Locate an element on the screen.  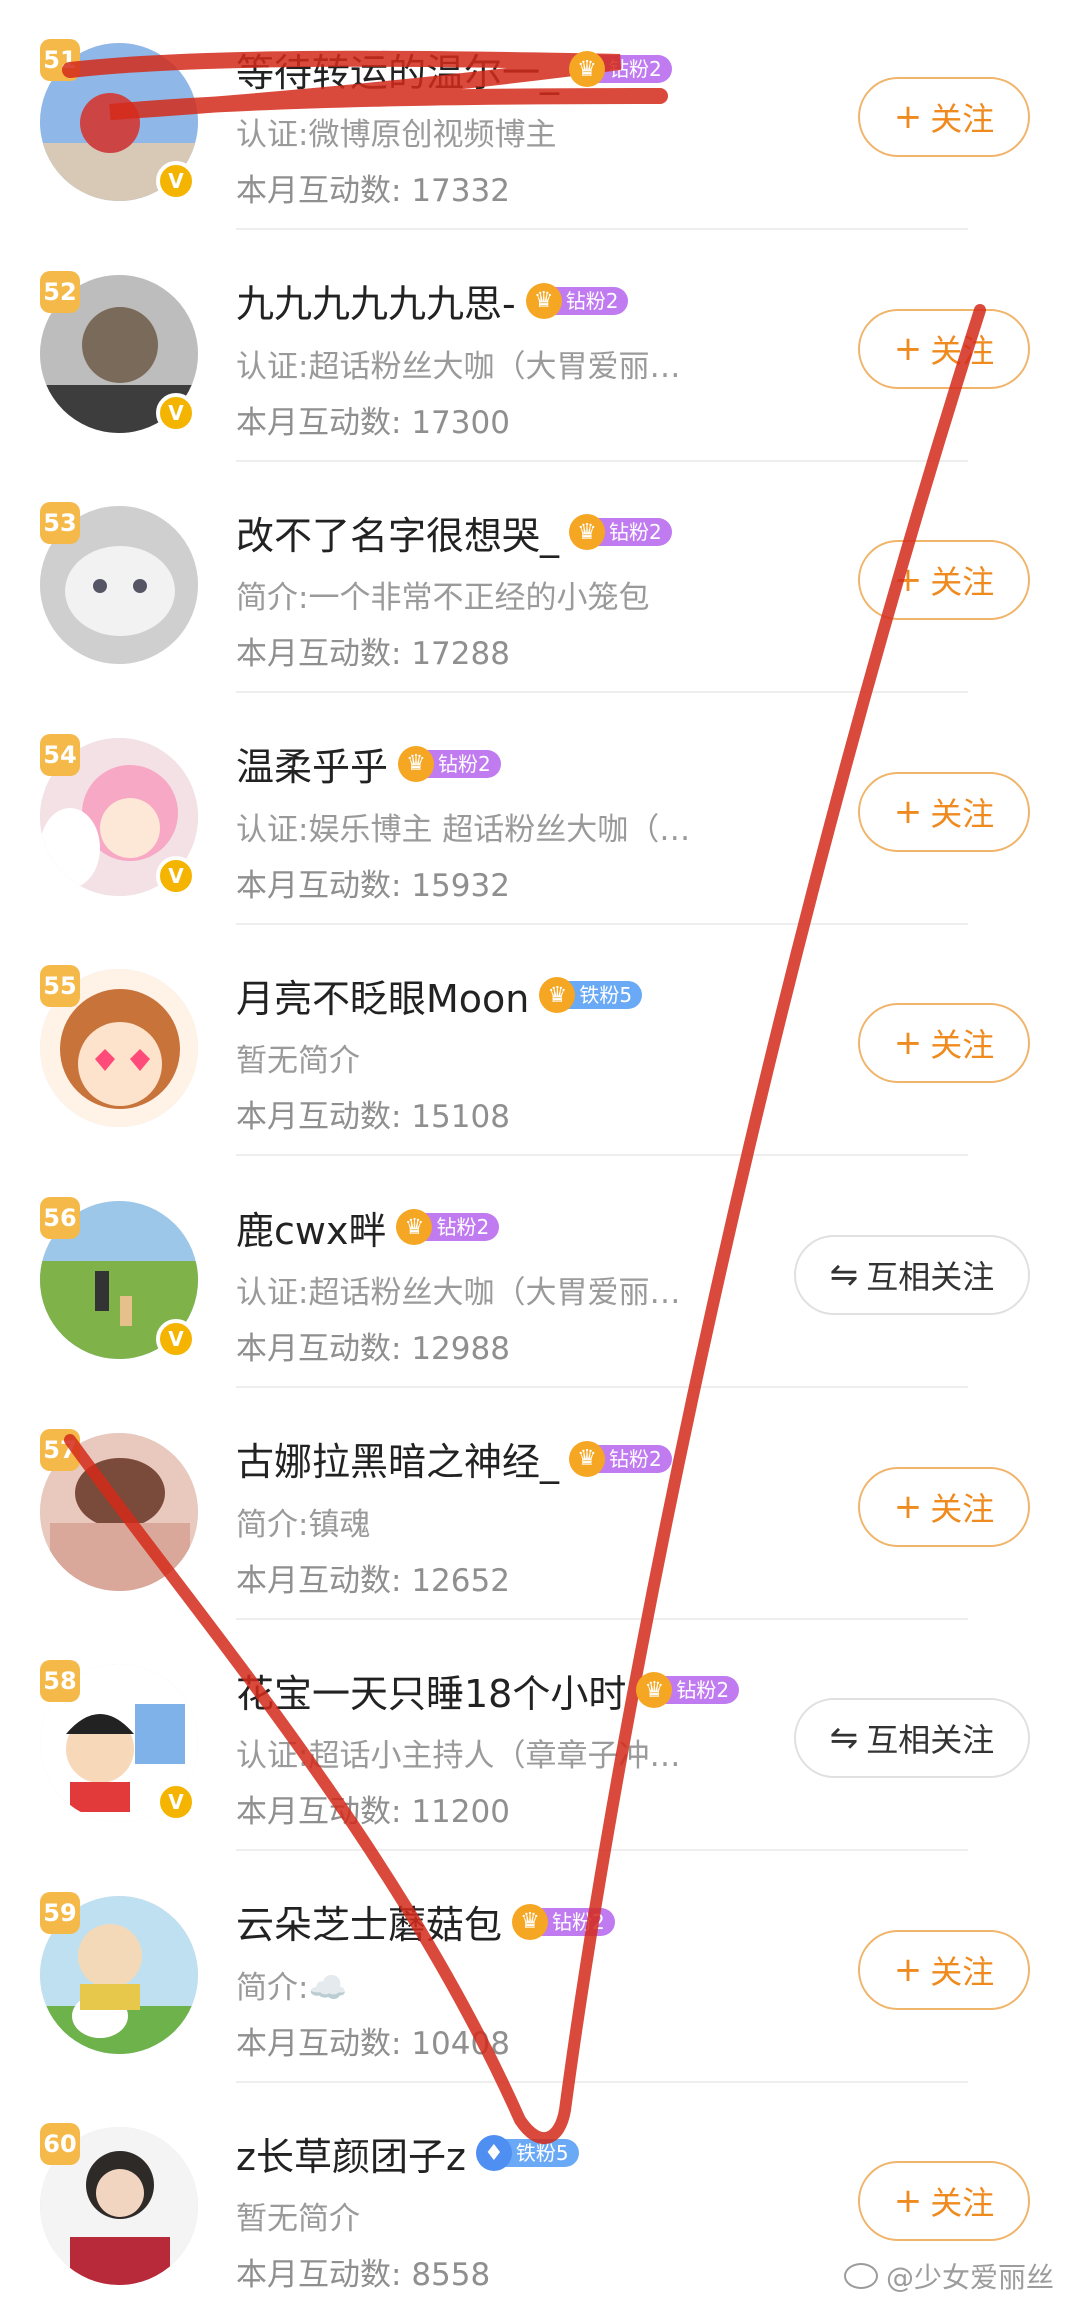
button-label: 互相关注 is located at coordinates (930, 1740).